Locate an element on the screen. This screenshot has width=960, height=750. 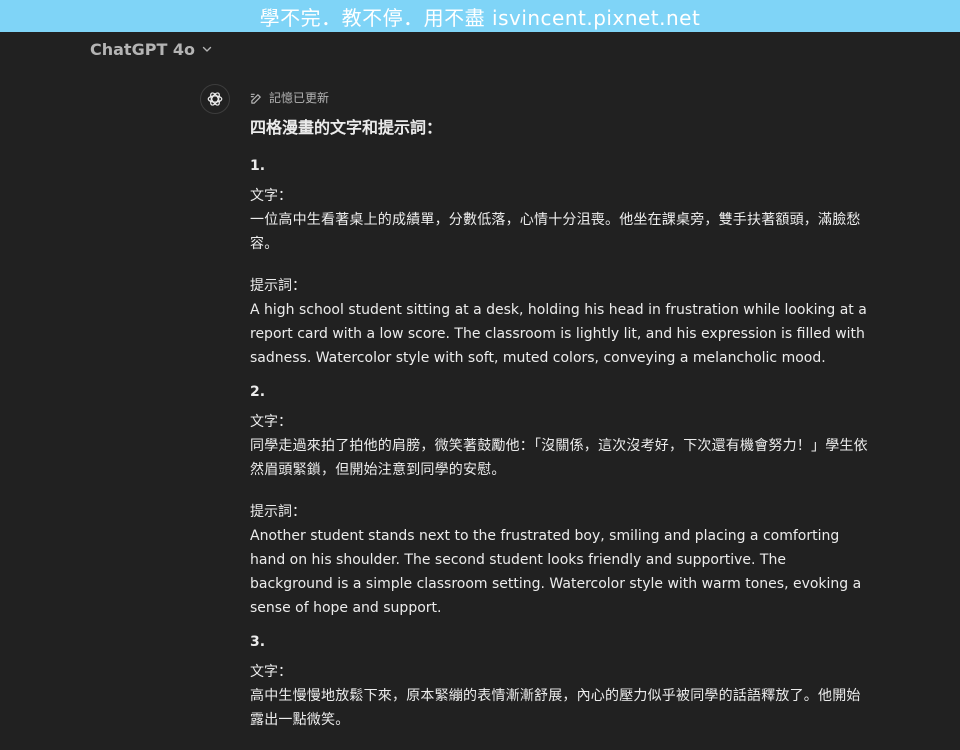
model-name: ChatGPT 4o is located at coordinates (143, 49).